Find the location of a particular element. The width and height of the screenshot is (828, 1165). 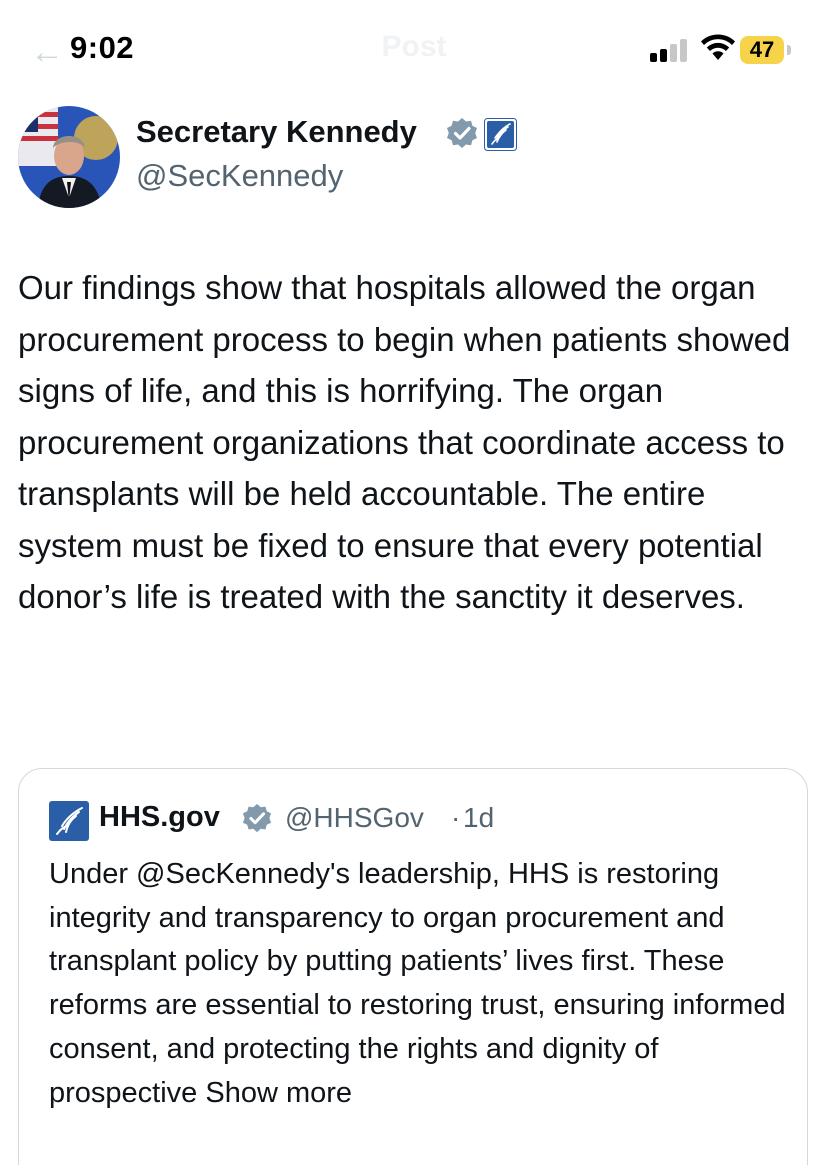

battery-level: 47 is located at coordinates (762, 49).